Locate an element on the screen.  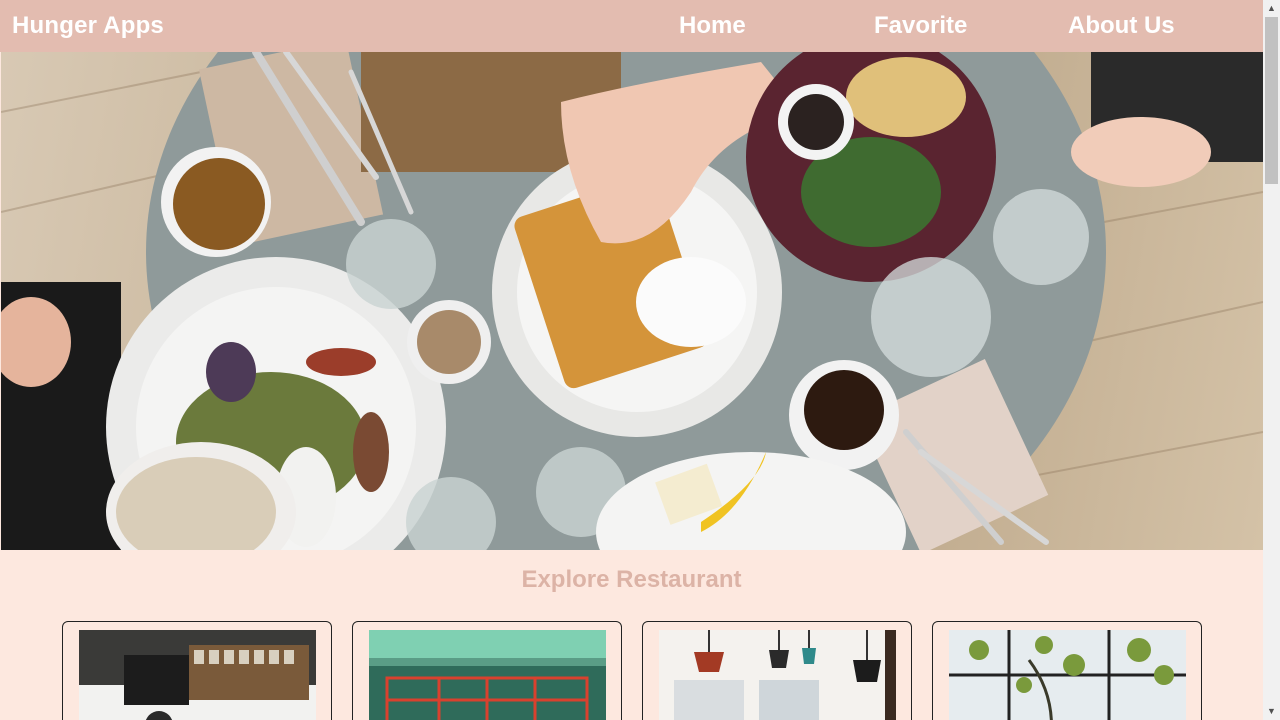
scrollbar-thumb is located at coordinates (1271, 100).